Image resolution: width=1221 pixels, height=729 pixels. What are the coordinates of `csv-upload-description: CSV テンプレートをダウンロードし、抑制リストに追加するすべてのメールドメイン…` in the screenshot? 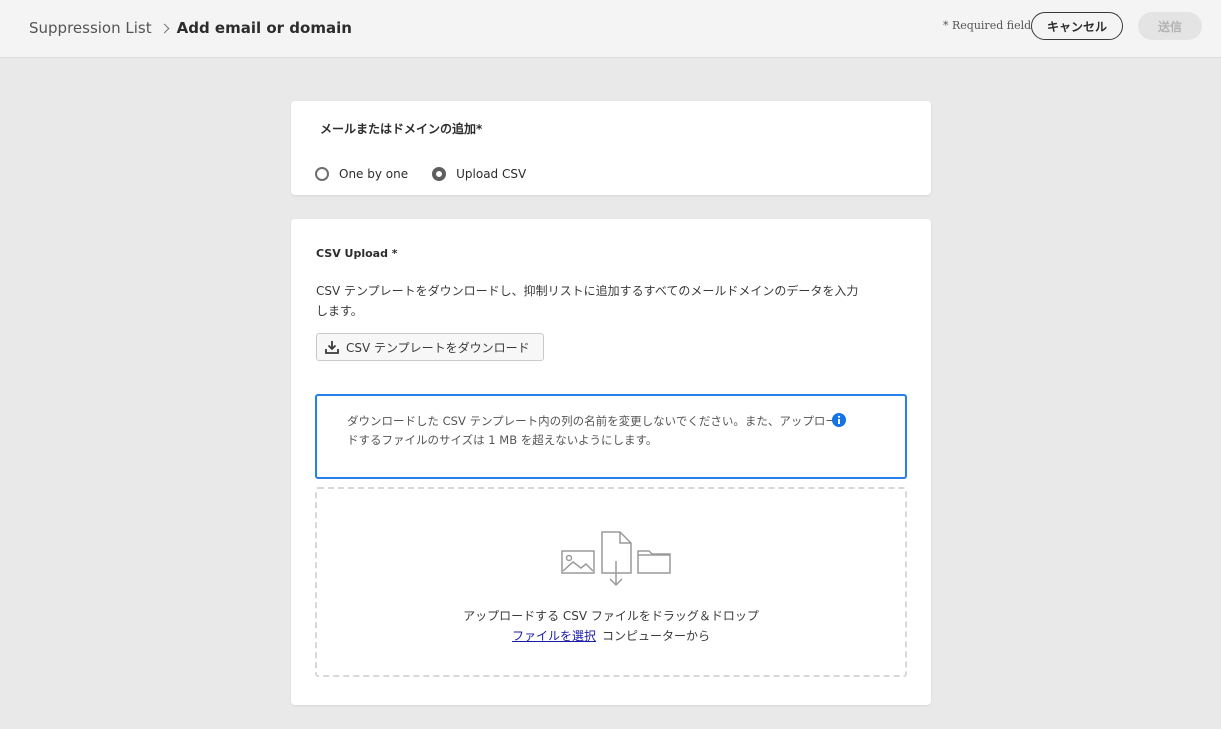 It's located at (587, 301).